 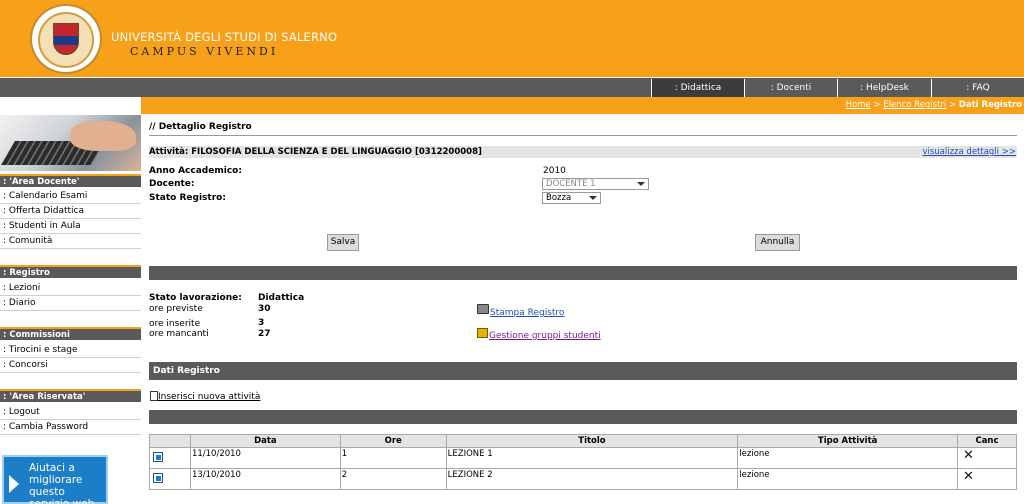 I want to click on tab-docenti: : Docenti, so click(x=790, y=88).